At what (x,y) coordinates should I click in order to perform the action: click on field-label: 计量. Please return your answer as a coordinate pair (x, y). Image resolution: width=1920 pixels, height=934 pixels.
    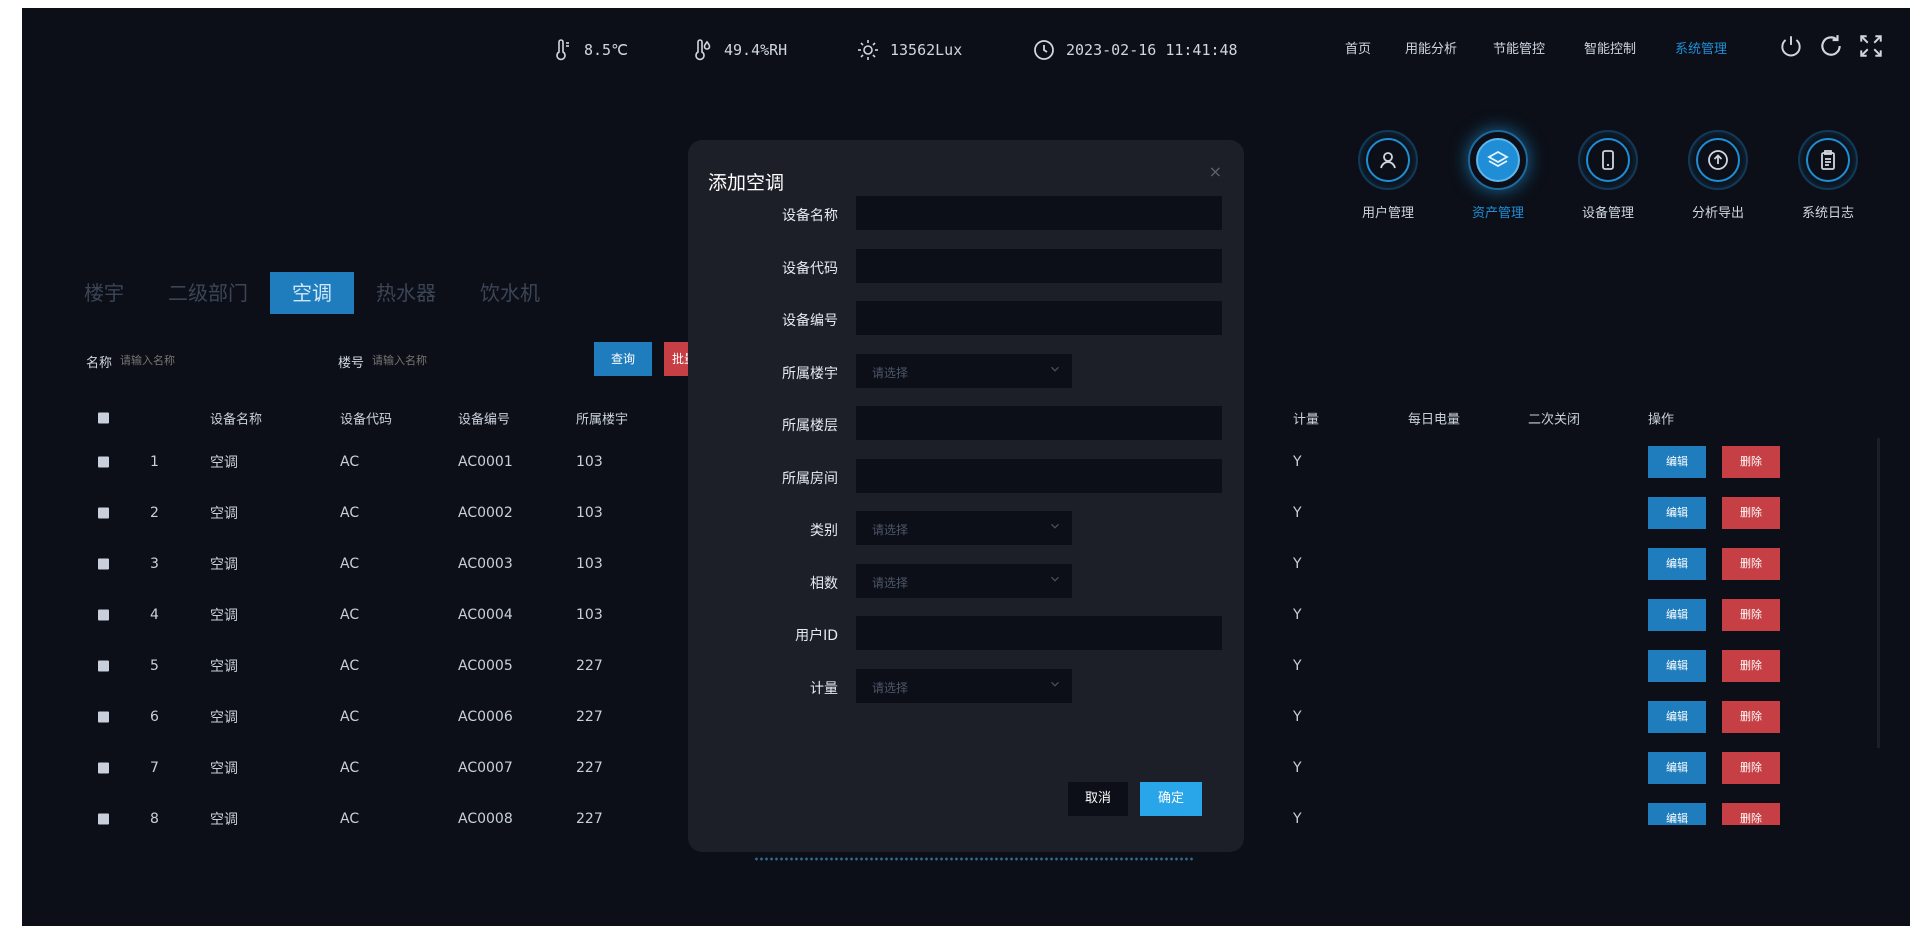
    Looking at the image, I should click on (824, 689).